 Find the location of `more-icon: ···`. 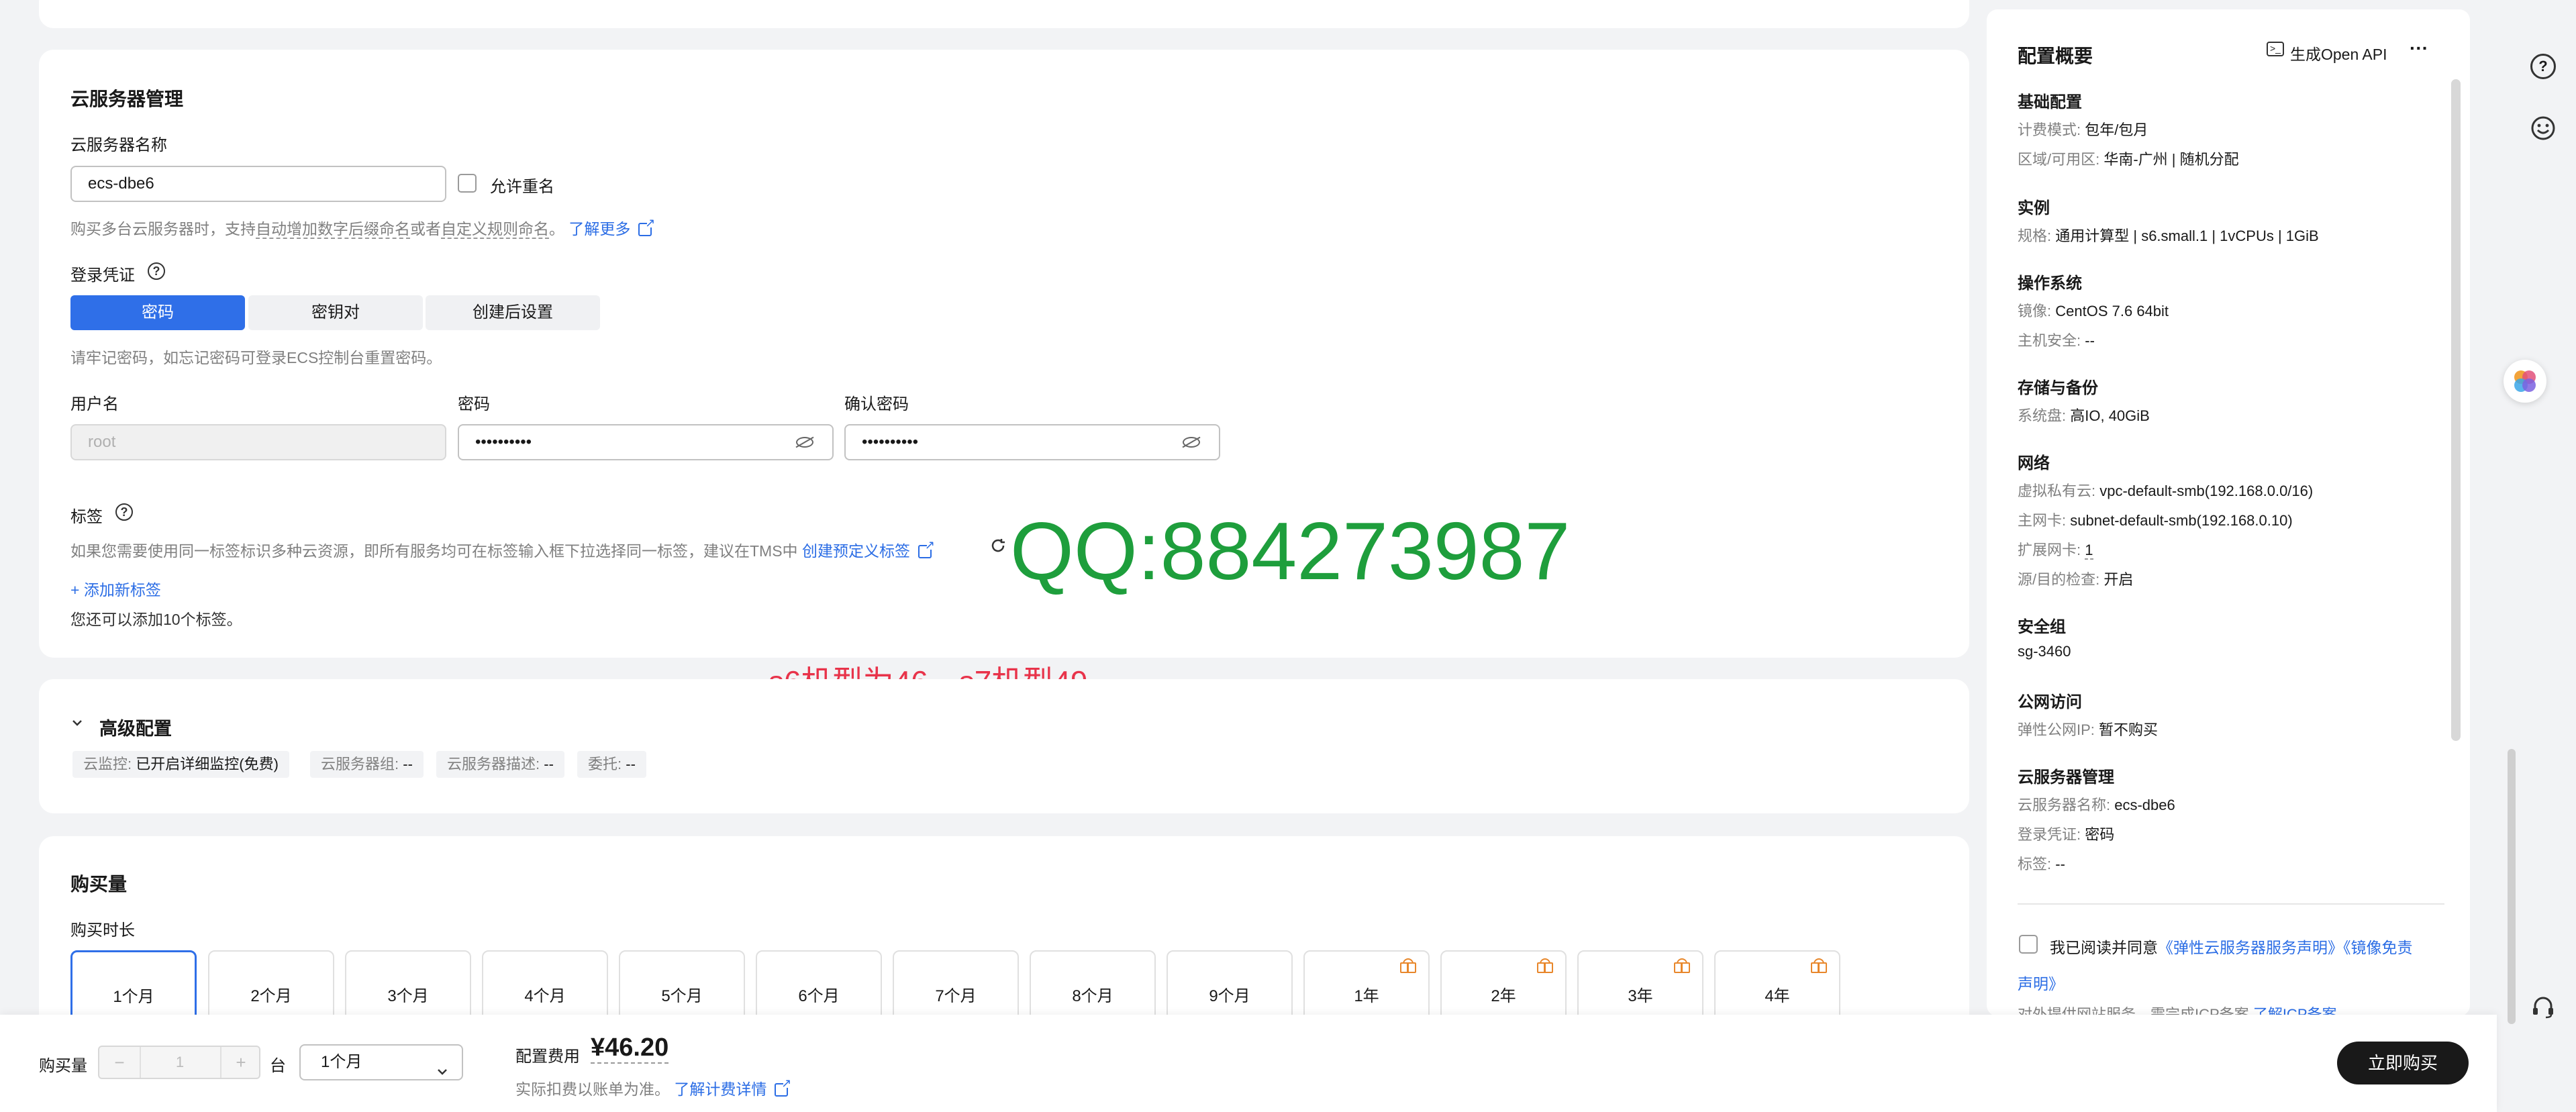

more-icon: ··· is located at coordinates (2419, 48).